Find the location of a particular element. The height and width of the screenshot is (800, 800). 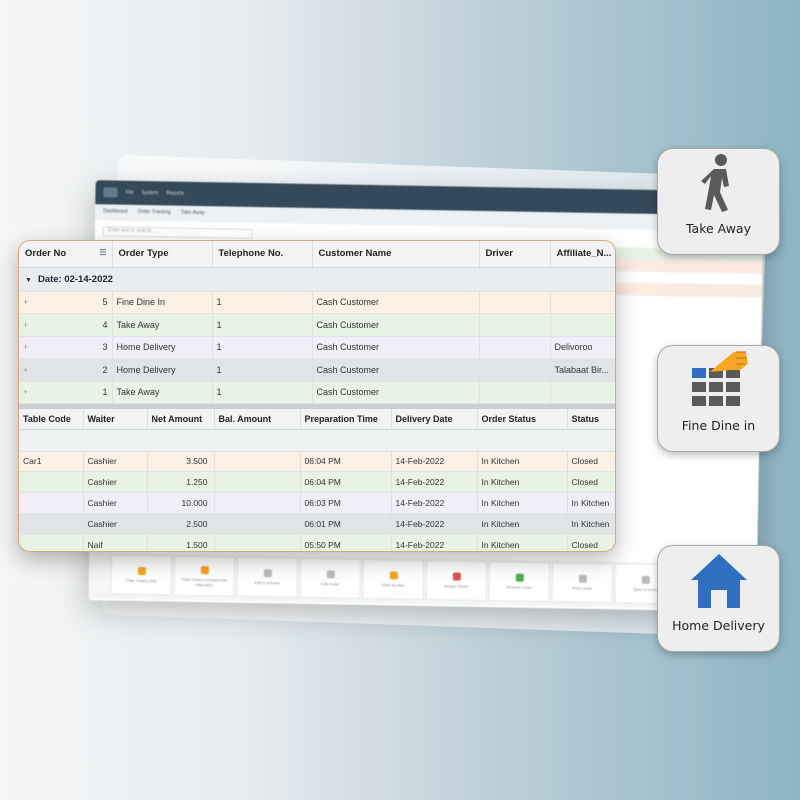

toolbar-button: Assign Driver is located at coordinates (456, 581).